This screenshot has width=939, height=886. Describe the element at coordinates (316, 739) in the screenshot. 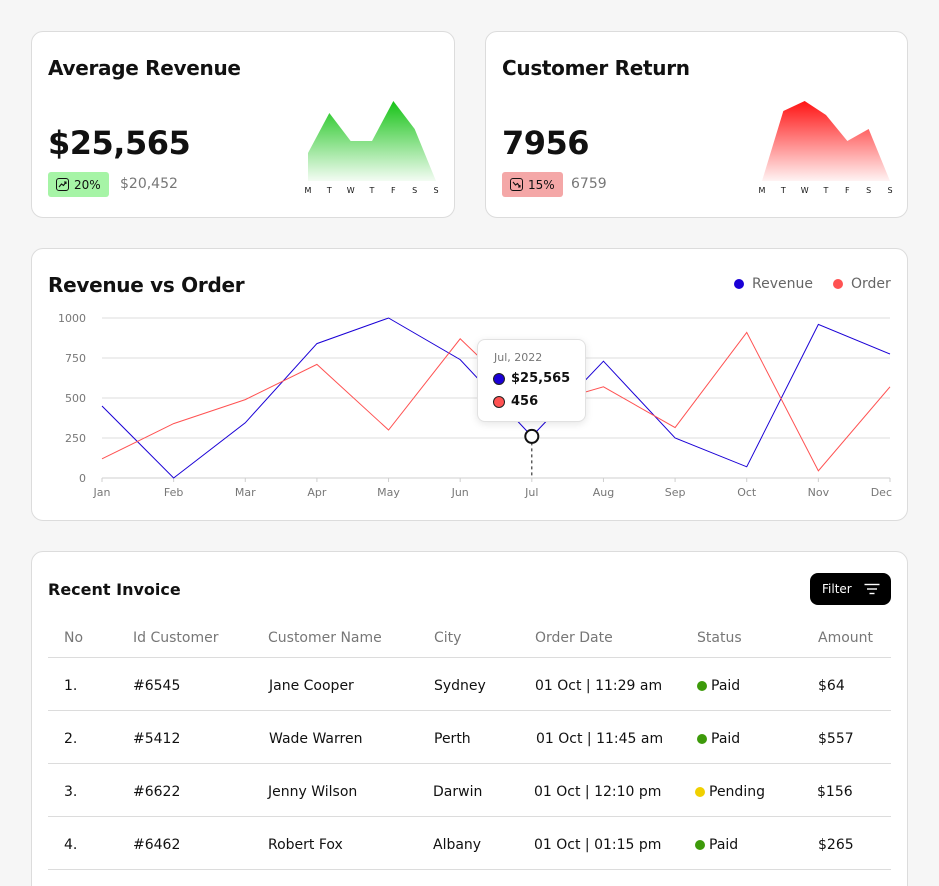

I see `cell-name: Wade Warren` at that location.